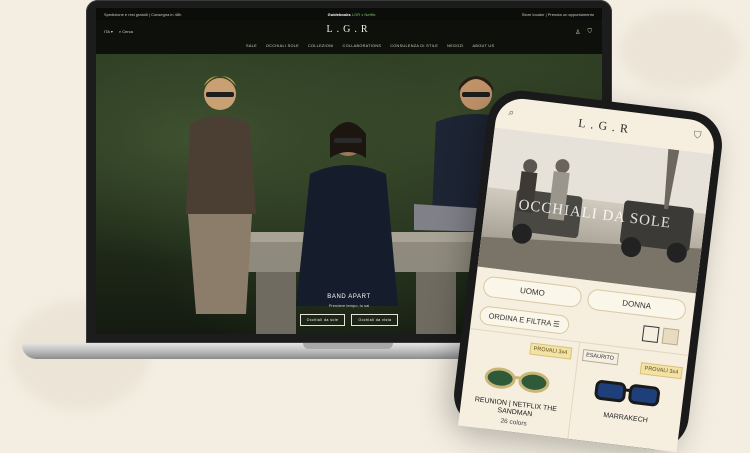 The image size is (750, 453). I want to click on sunglasses-button: Occhiali da sole, so click(322, 320).